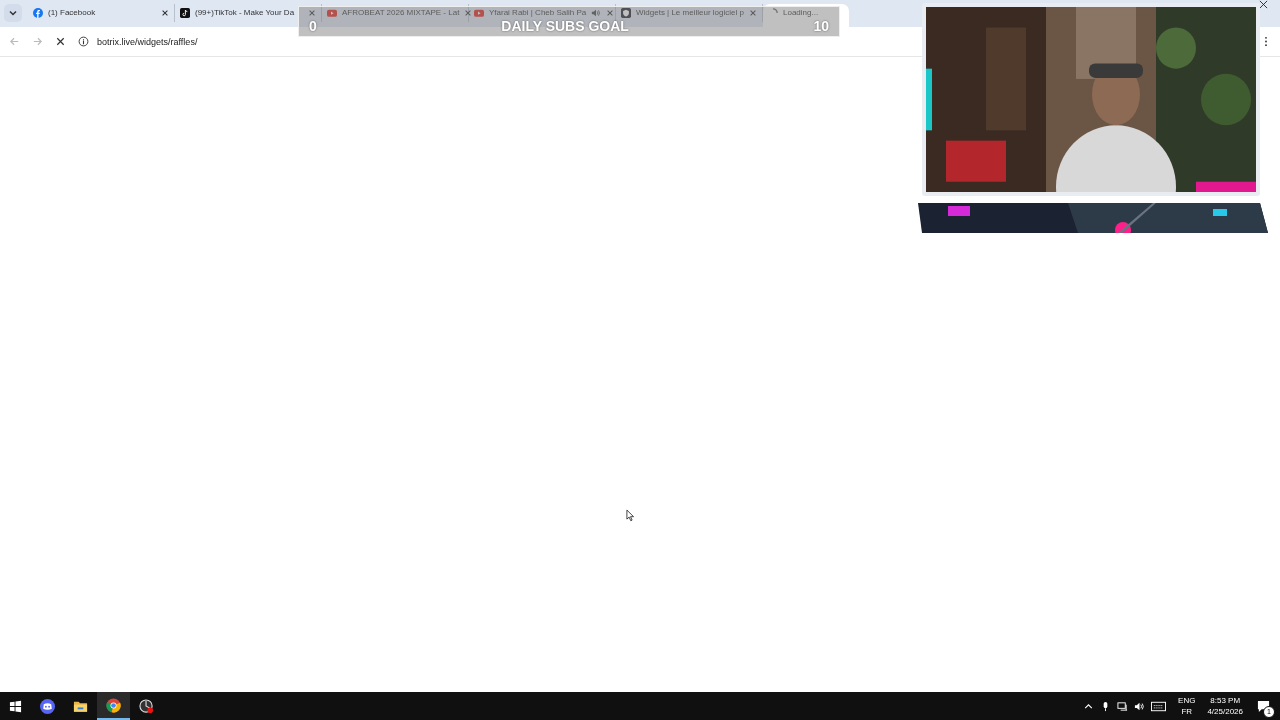  I want to click on menu-icon, so click(1266, 41).